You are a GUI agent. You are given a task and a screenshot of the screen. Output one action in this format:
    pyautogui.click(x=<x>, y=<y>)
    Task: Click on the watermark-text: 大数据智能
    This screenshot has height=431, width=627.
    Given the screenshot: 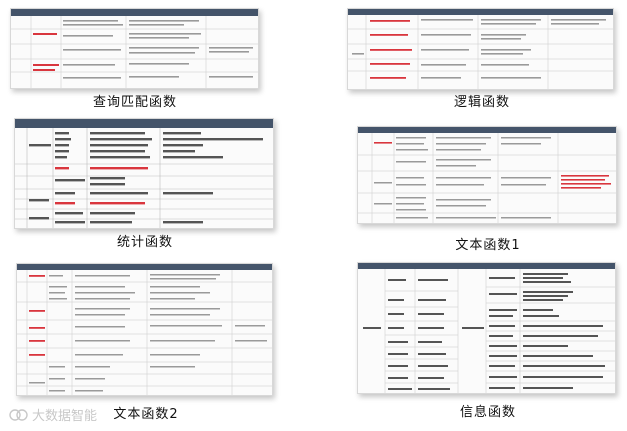 What is the action you would take?
    pyautogui.click(x=65, y=416)
    